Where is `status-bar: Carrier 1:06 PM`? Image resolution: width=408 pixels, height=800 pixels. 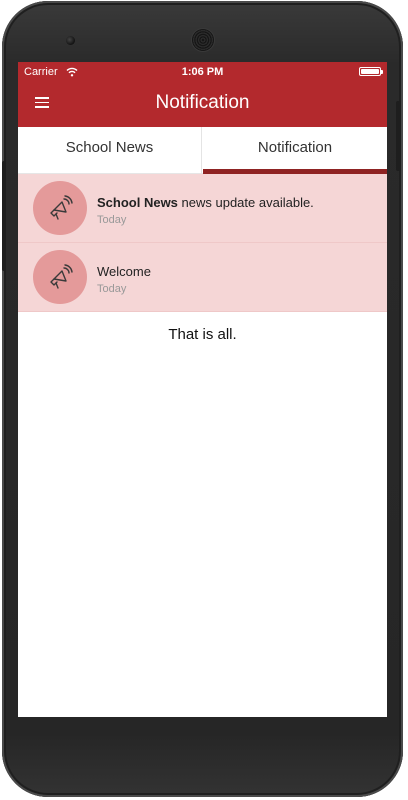
status-bar: Carrier 1:06 PM is located at coordinates (202, 72).